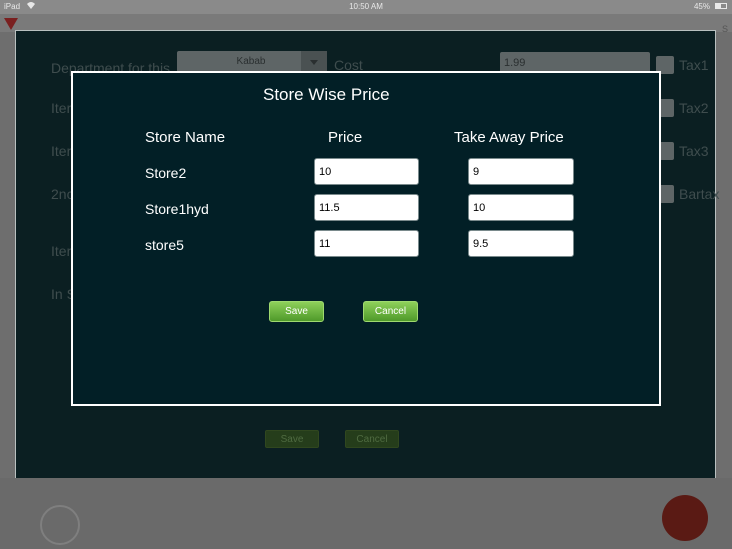 Image resolution: width=732 pixels, height=549 pixels. Describe the element at coordinates (60, 525) in the screenshot. I see `bottom-left-circle-icon` at that location.